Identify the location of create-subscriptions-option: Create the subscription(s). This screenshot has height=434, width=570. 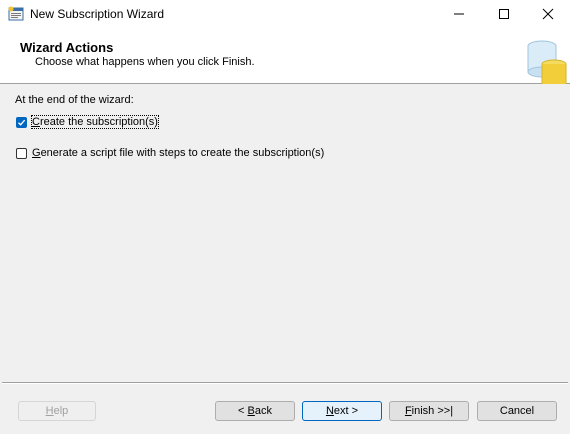
(87, 122).